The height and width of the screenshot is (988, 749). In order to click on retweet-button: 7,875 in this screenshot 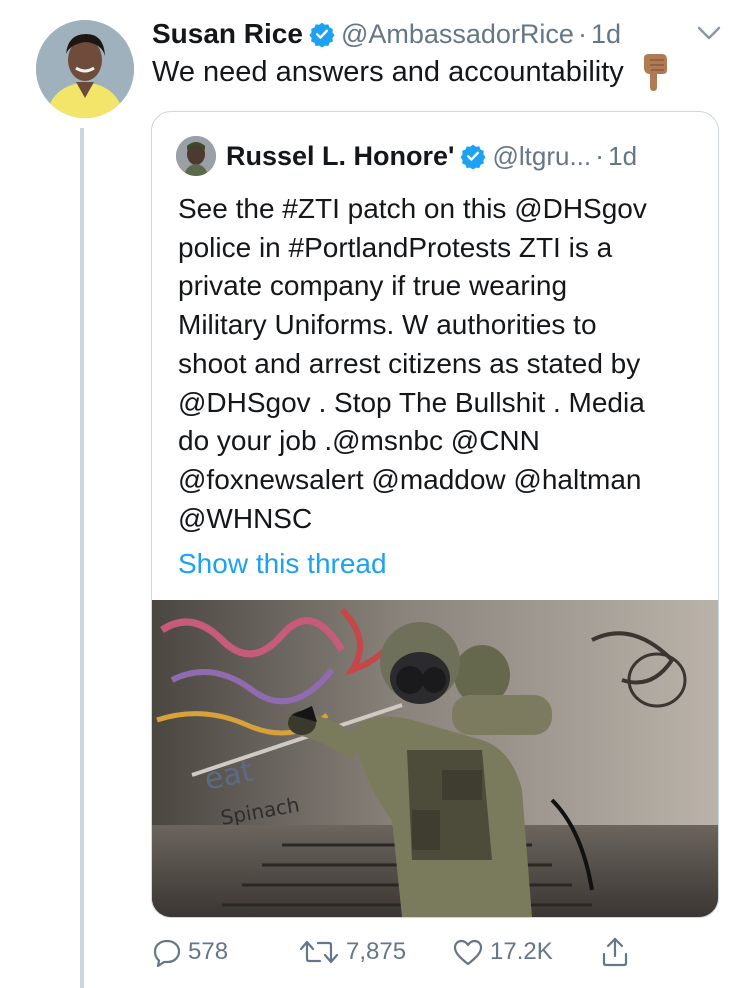, I will do `click(352, 952)`.